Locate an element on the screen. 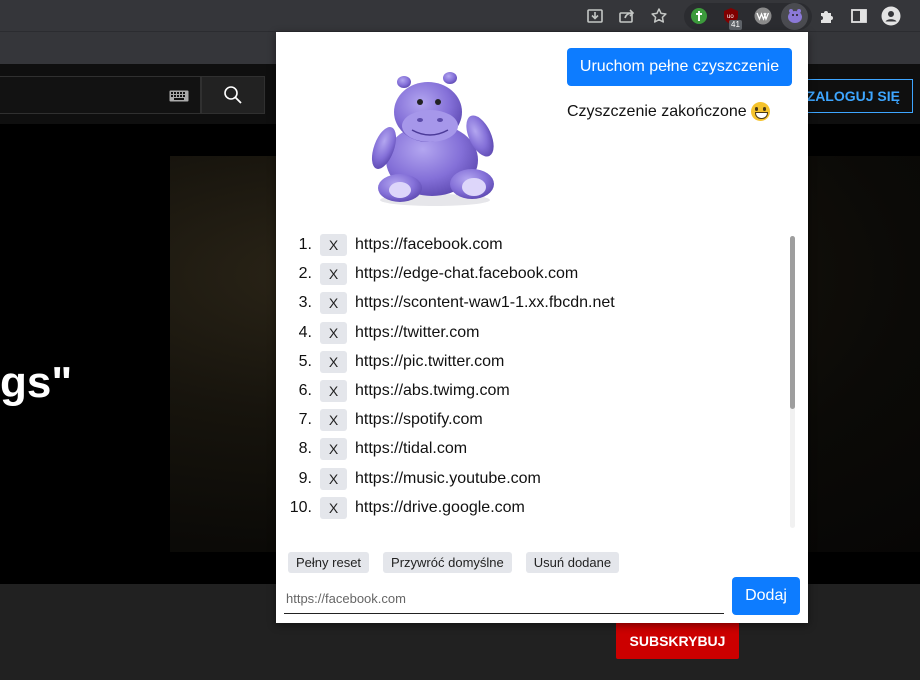 Image resolution: width=920 pixels, height=680 pixels. full-reset-button: Pełny reset is located at coordinates (329, 562).